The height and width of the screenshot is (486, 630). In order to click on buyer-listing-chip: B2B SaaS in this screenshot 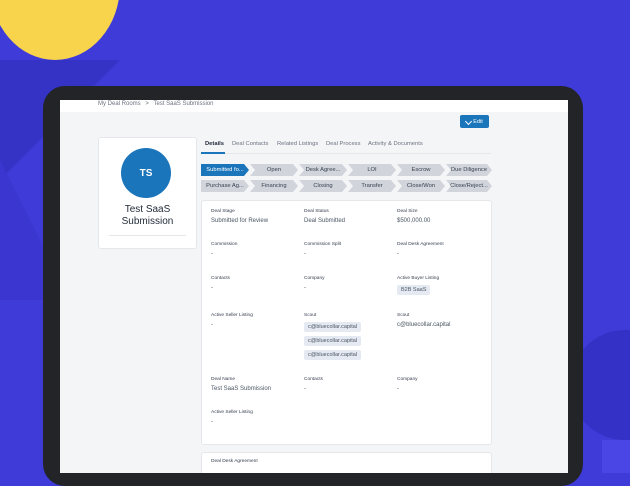, I will do `click(414, 290)`.